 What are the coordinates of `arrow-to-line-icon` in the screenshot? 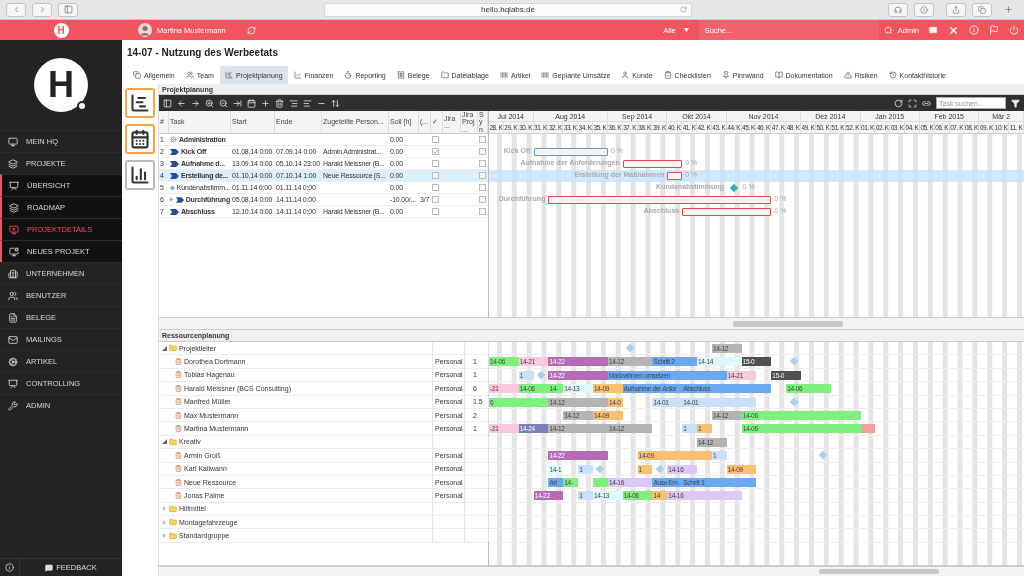 It's located at (237, 103).